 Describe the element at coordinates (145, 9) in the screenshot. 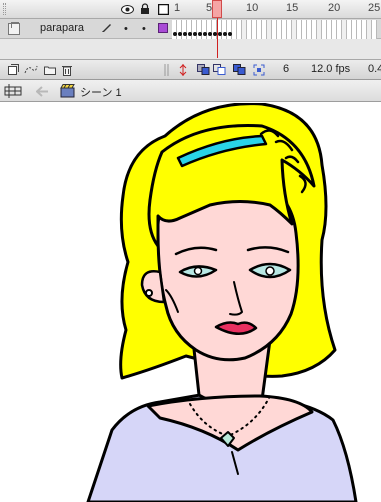

I see `lock-icon` at that location.